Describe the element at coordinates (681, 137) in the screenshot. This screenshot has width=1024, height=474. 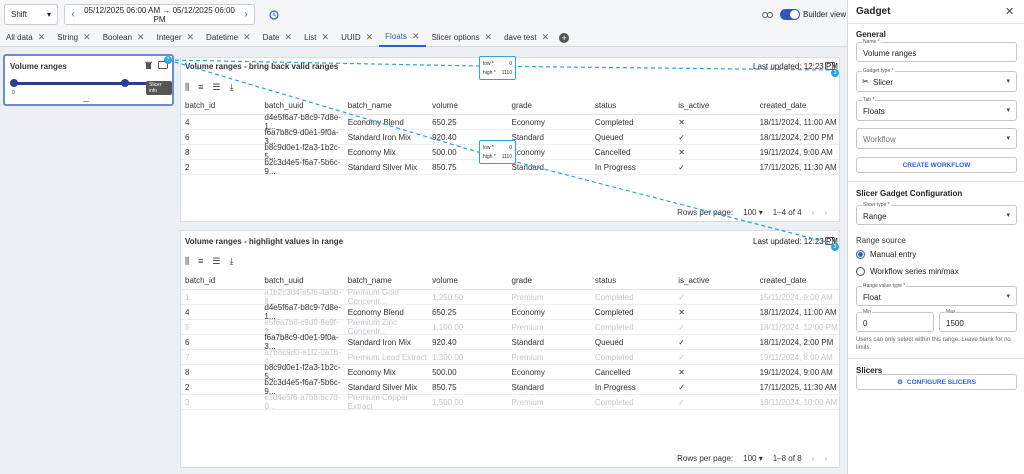
I see `cell-is-active: ✓` at that location.